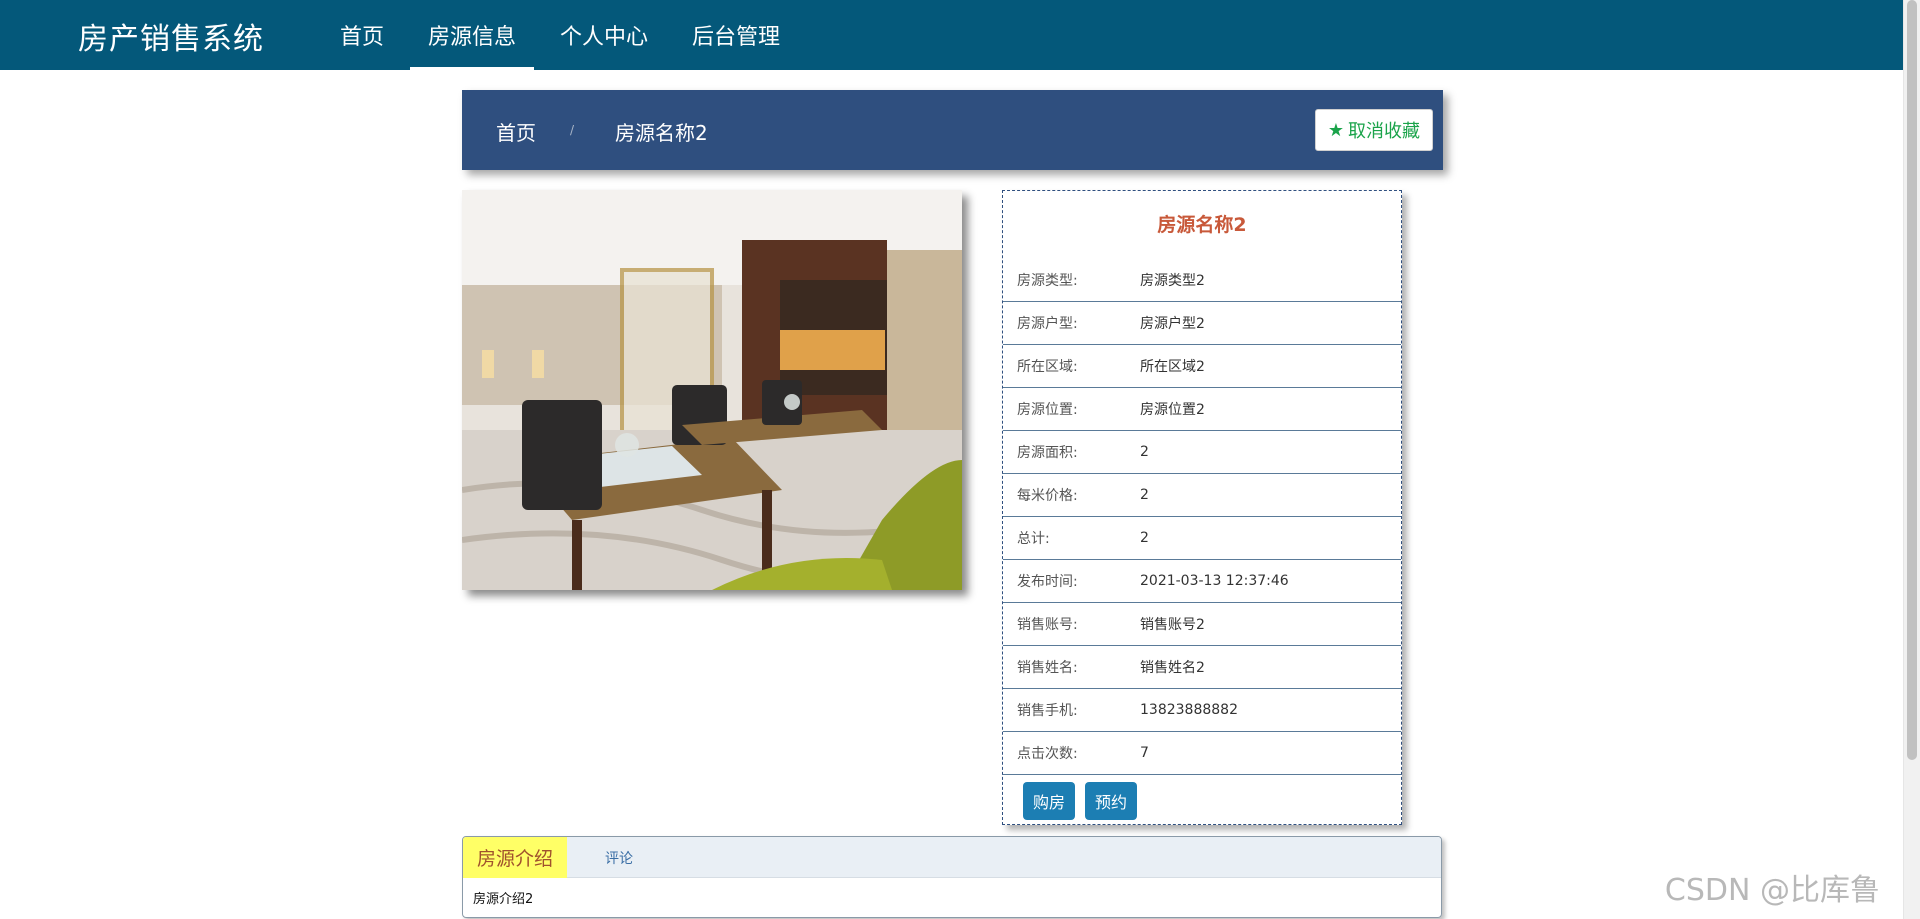 The height and width of the screenshot is (919, 1920). I want to click on info-label: 发布时间:, so click(1047, 582).